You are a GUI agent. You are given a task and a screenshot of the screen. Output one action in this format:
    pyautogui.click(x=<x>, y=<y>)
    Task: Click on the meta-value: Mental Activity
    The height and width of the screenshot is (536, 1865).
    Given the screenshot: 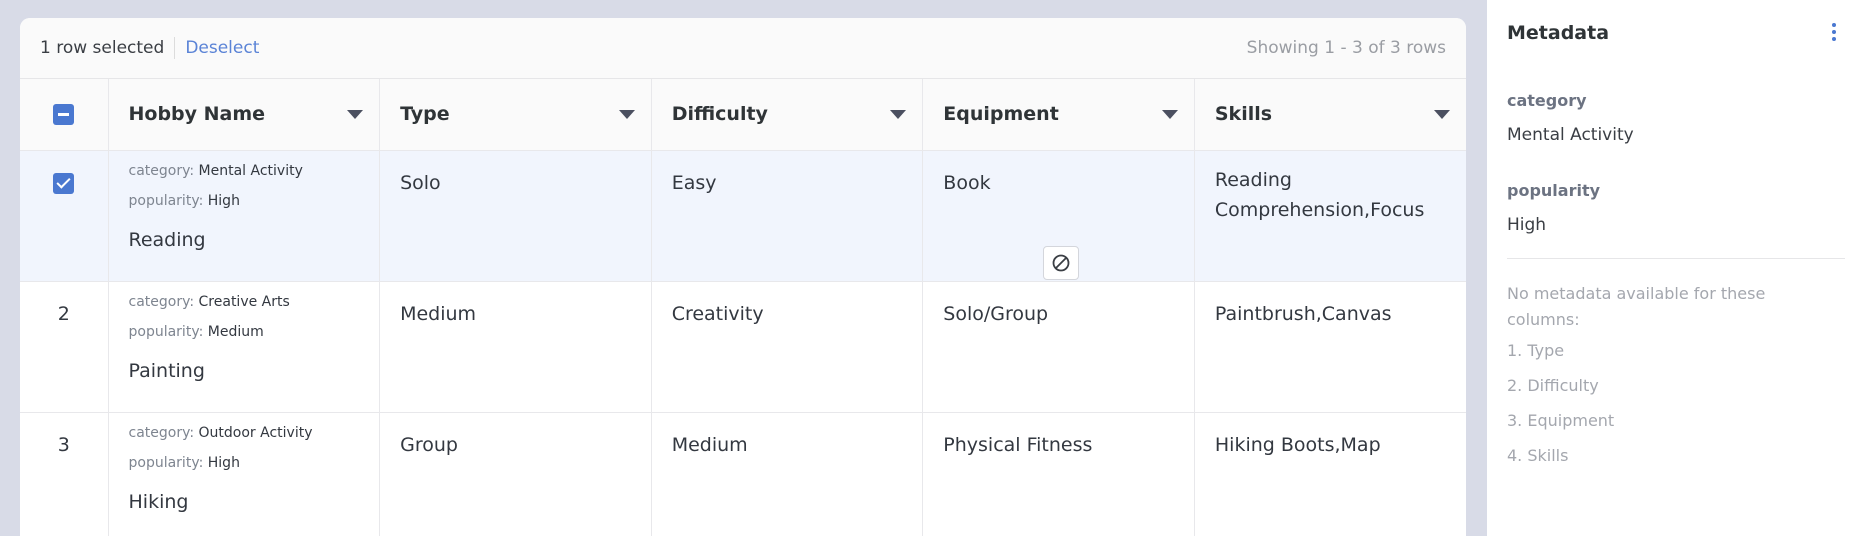 What is the action you would take?
    pyautogui.click(x=250, y=170)
    